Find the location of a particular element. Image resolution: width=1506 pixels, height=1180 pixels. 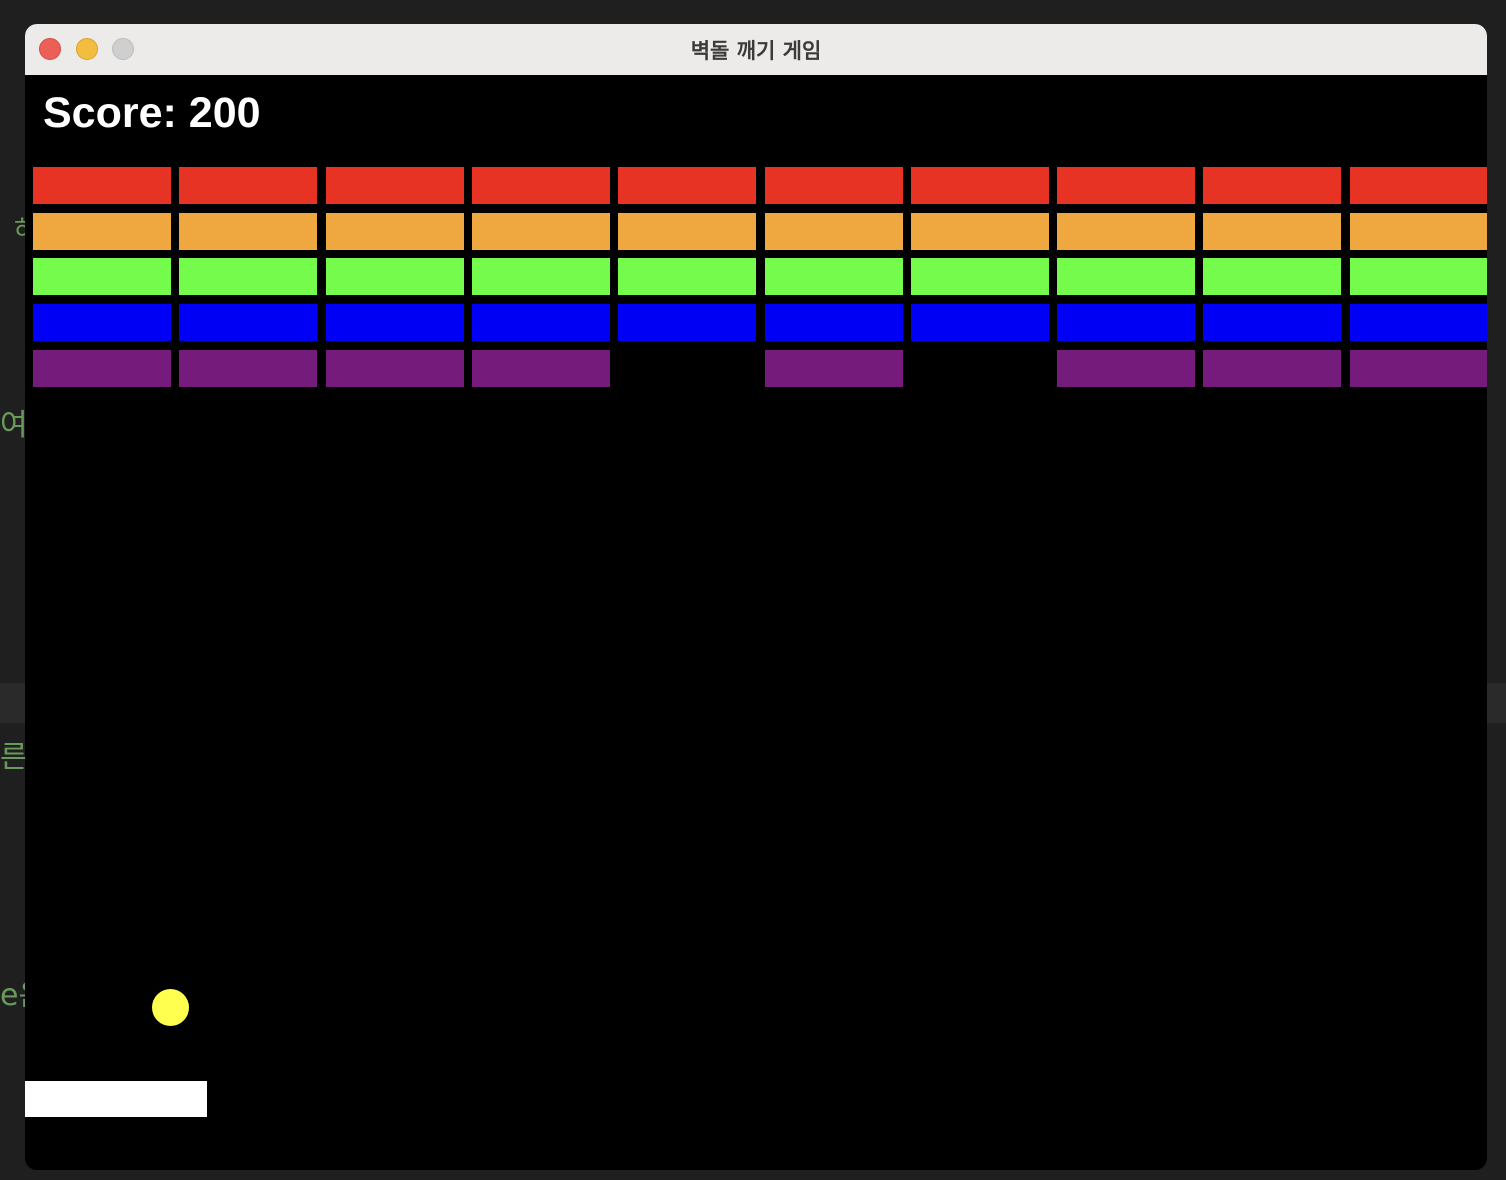

background-text-3: 른 is located at coordinates (14, 757).